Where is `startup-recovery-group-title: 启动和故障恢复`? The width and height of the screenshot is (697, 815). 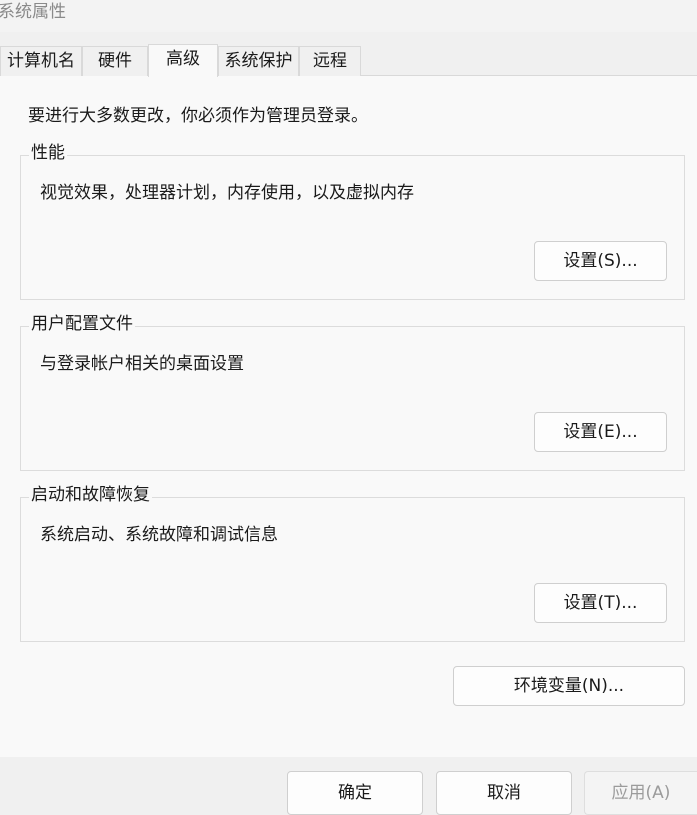 startup-recovery-group-title: 启动和故障恢复 is located at coordinates (90, 495).